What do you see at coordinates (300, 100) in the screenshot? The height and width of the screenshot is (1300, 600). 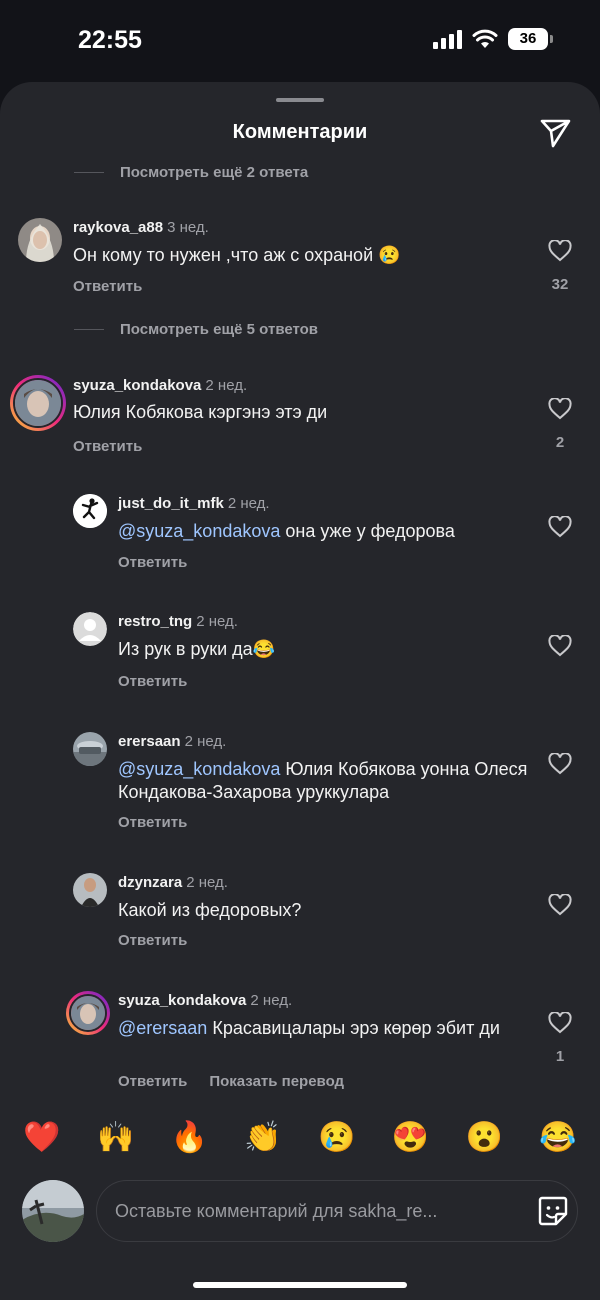 I see `sheet-grabber` at bounding box center [300, 100].